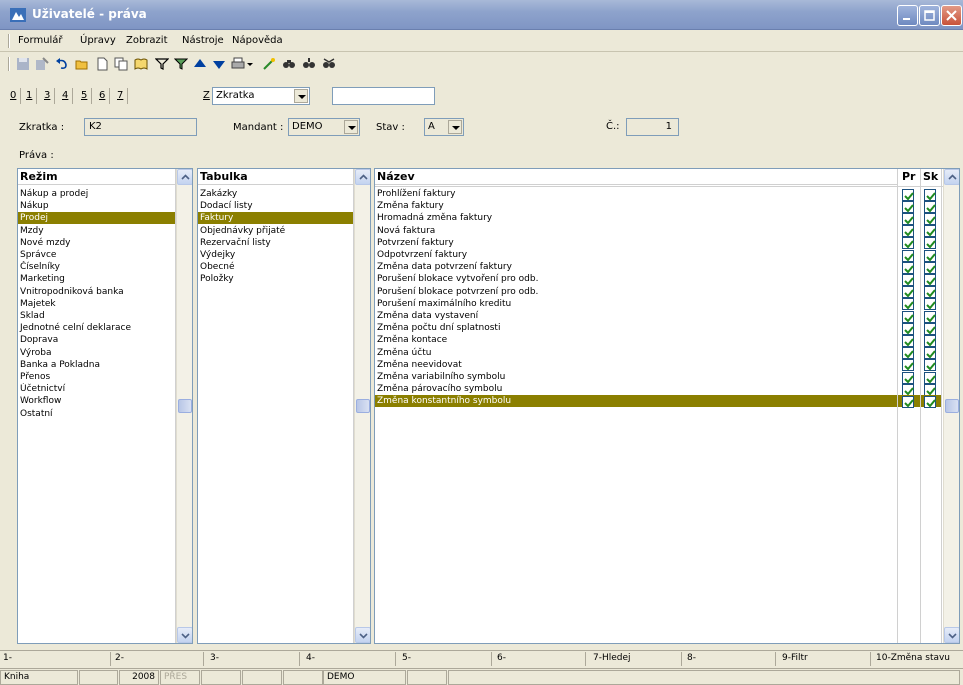 The height and width of the screenshot is (685, 963). What do you see at coordinates (269, 64) in the screenshot?
I see `wizard-icon` at bounding box center [269, 64].